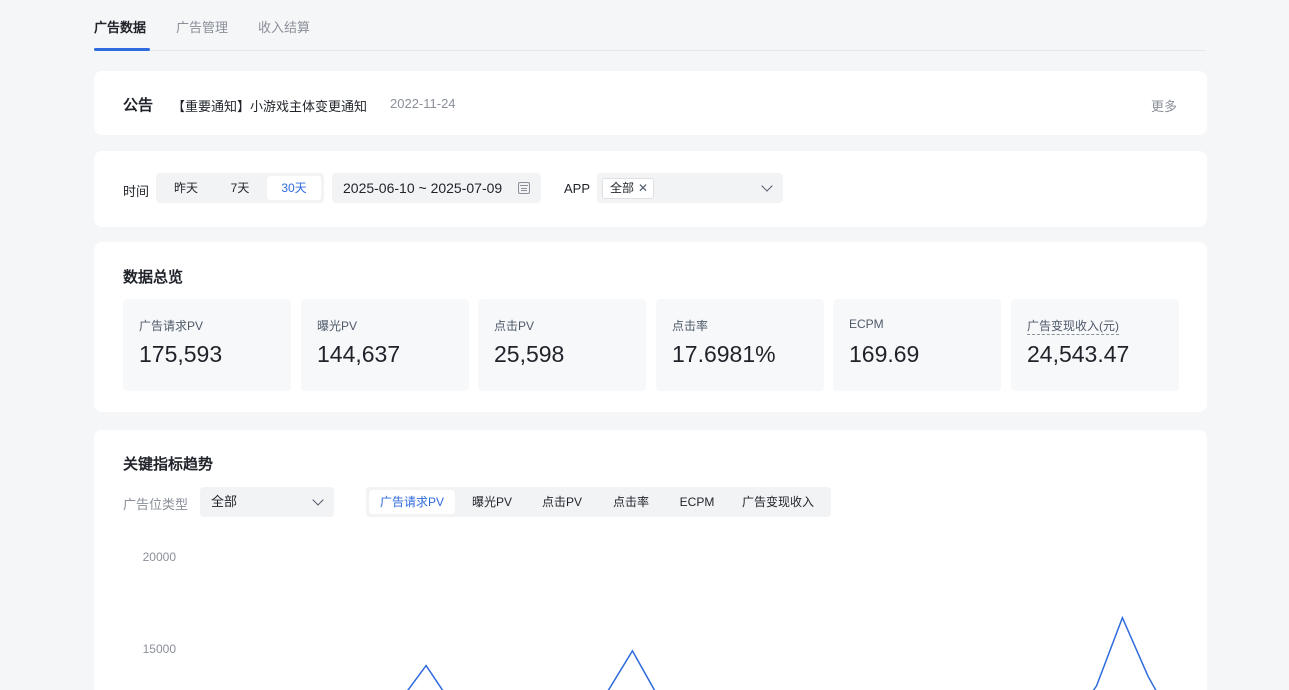 The width and height of the screenshot is (1289, 690). I want to click on active-tab-indicator, so click(122, 49).